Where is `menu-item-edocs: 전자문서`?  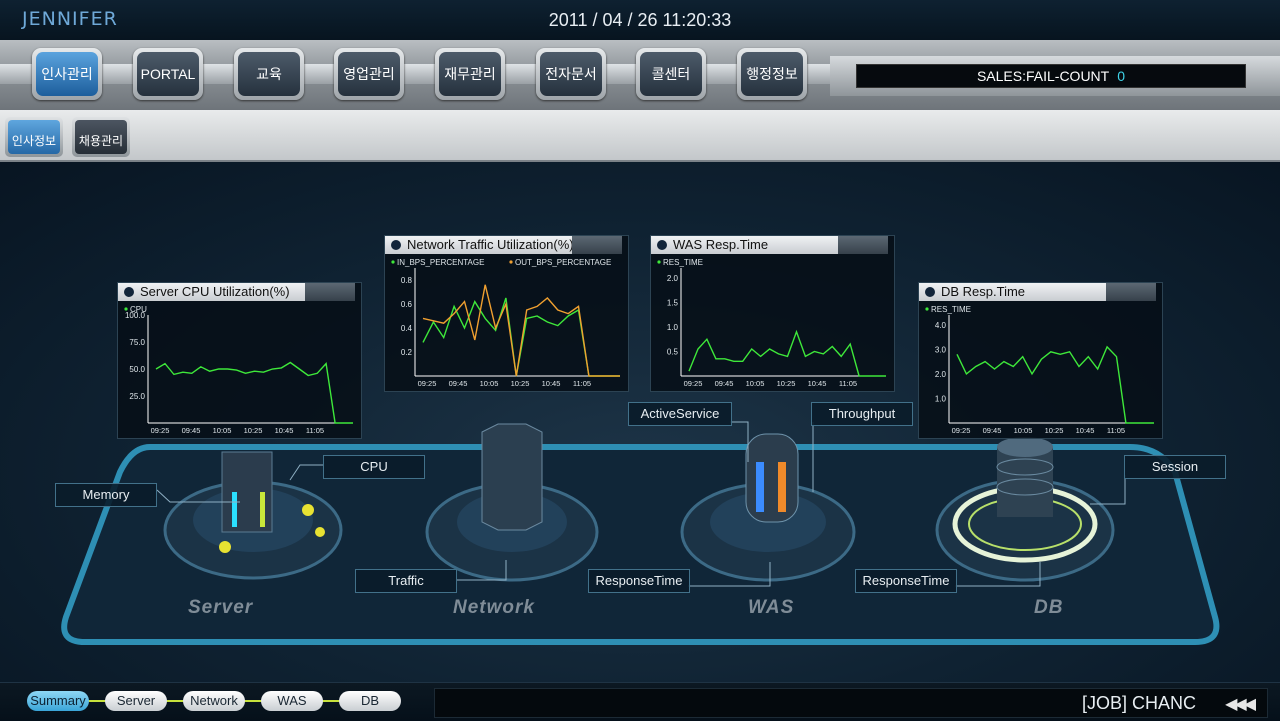 menu-item-edocs: 전자문서 is located at coordinates (571, 74).